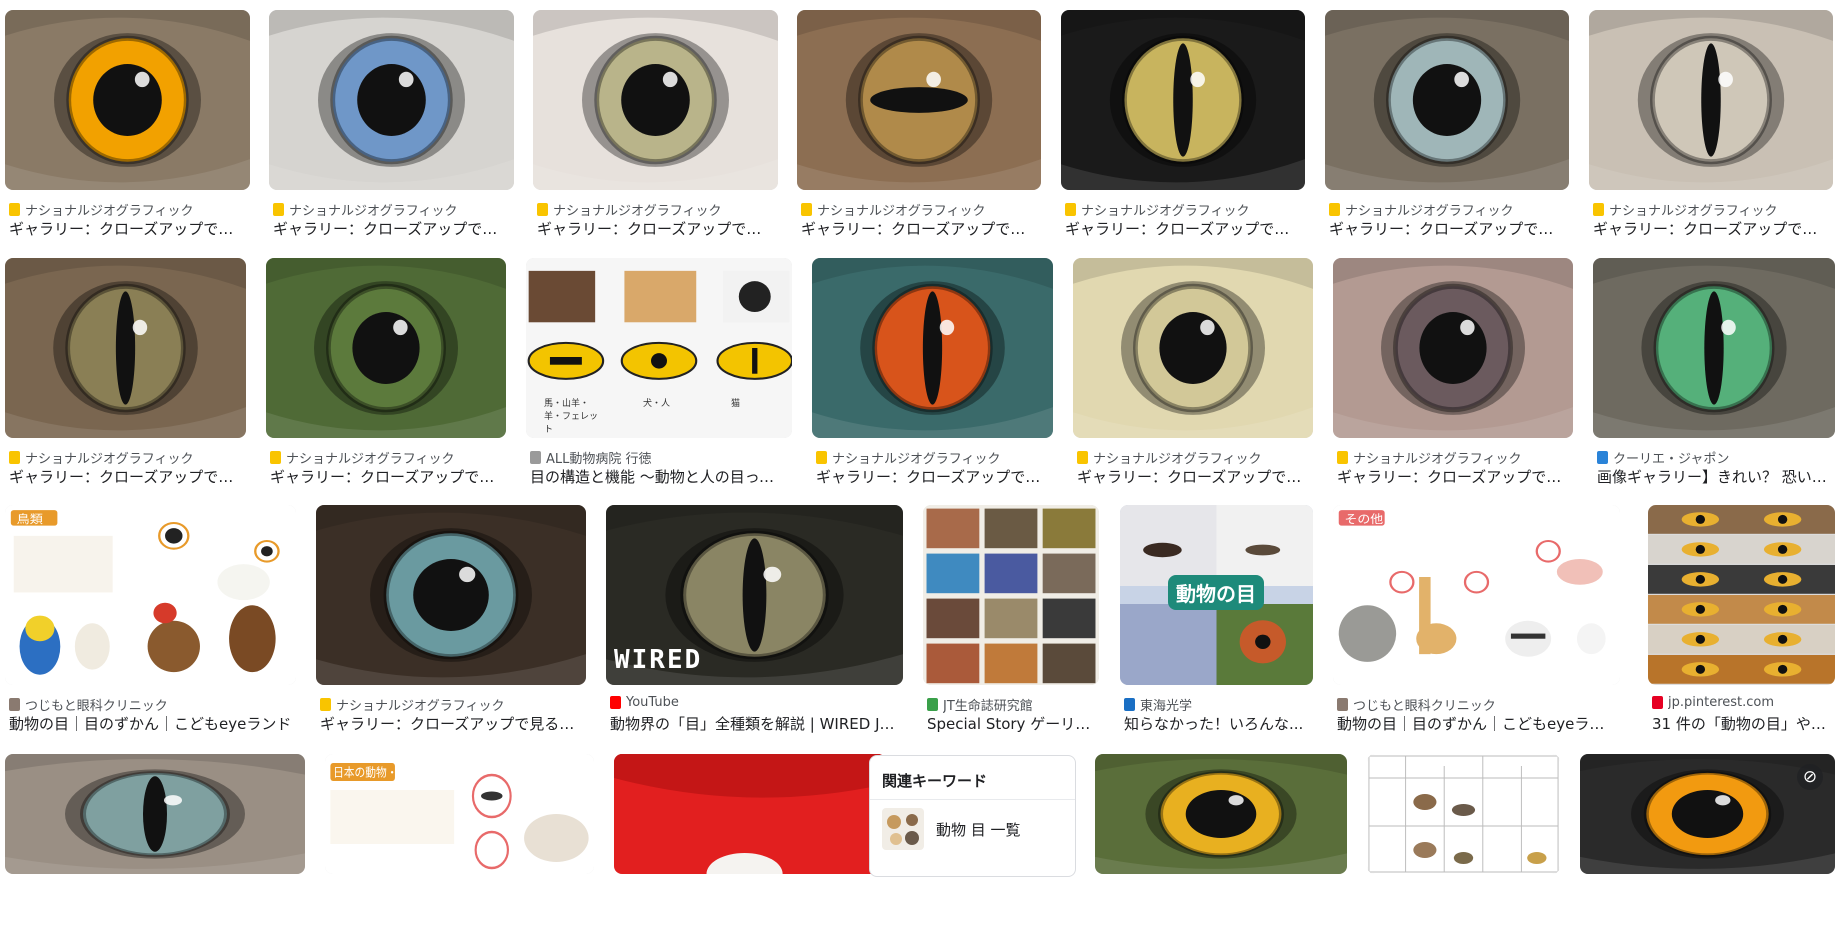  I want to click on block-icon: ⊘, so click(1810, 777).